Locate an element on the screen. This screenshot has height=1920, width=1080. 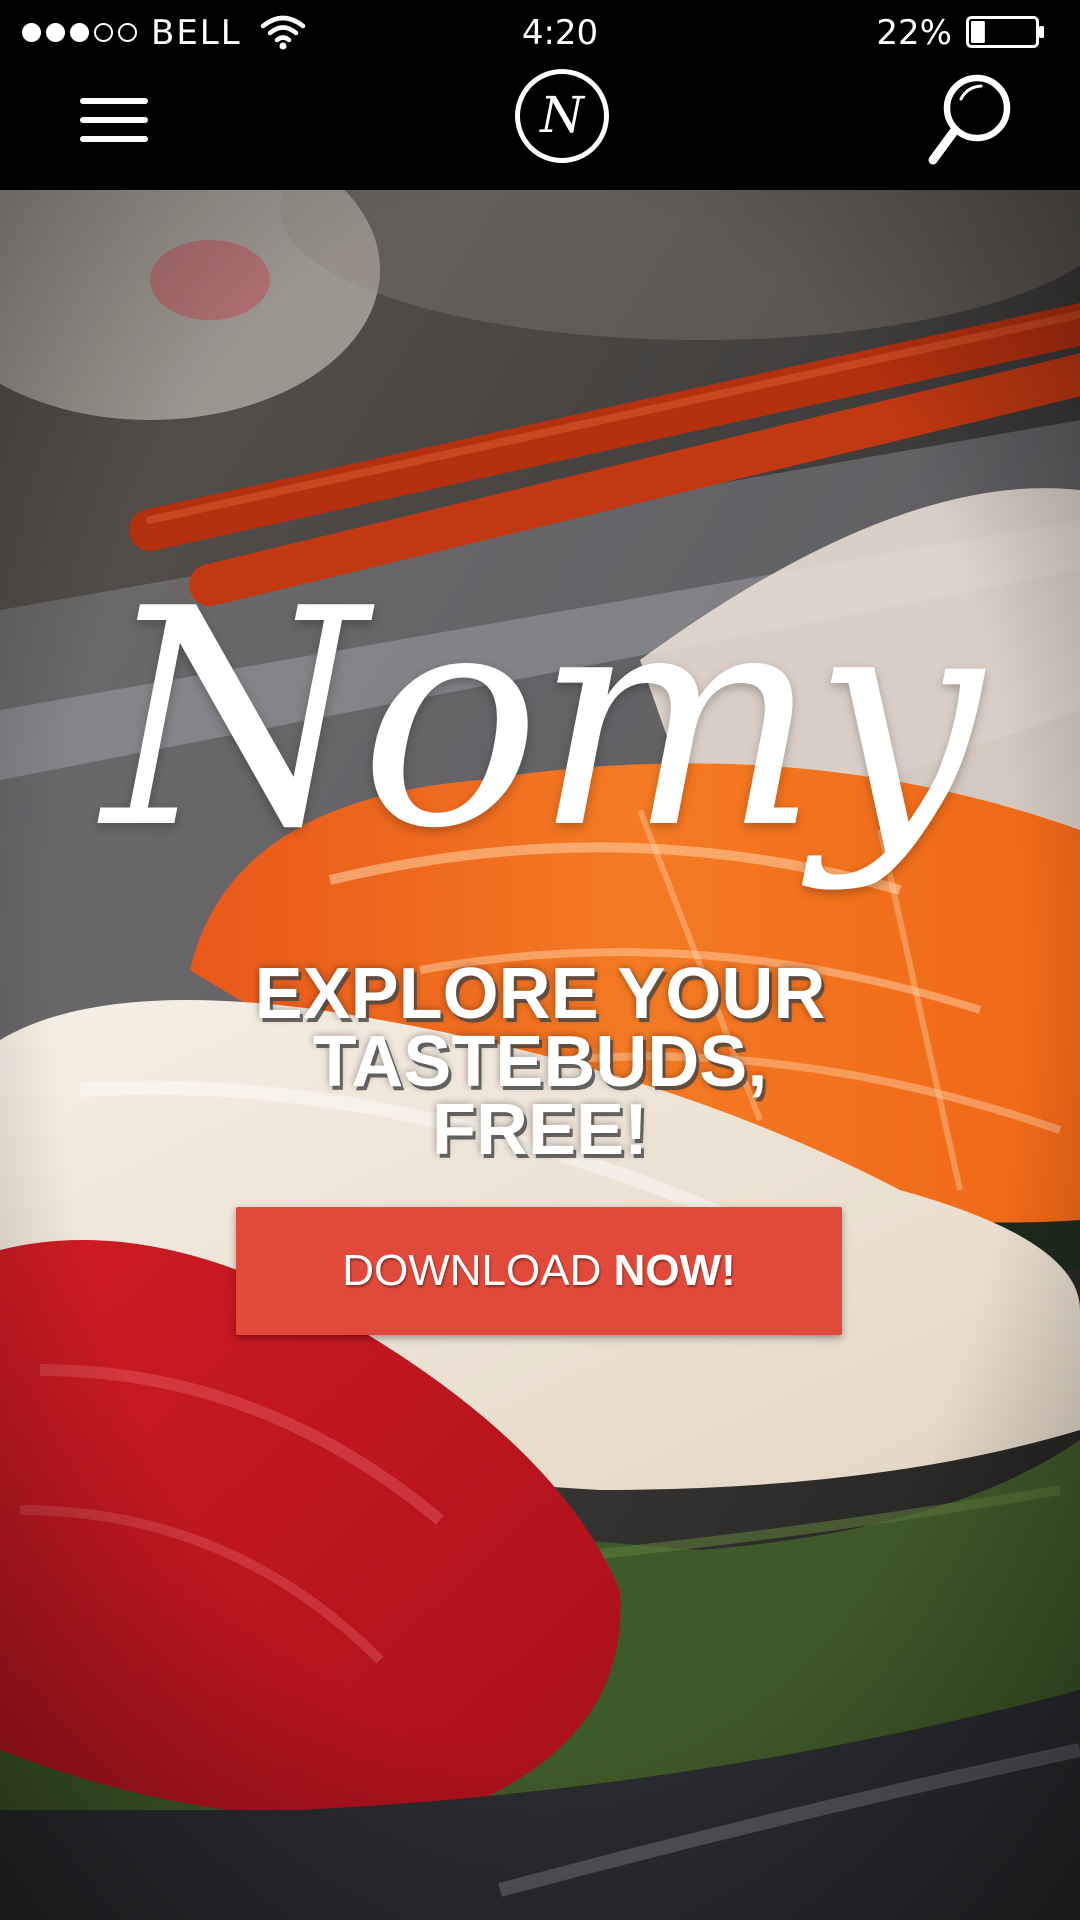
battery-percentage: 22% is located at coordinates (914, 33).